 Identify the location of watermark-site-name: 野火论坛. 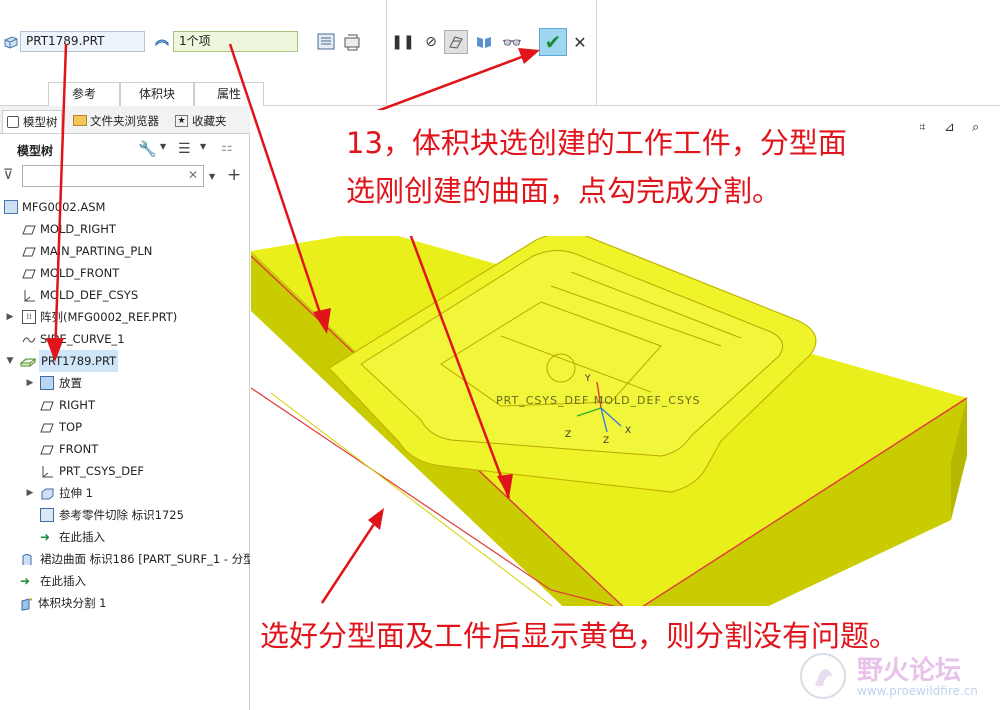
(909, 671).